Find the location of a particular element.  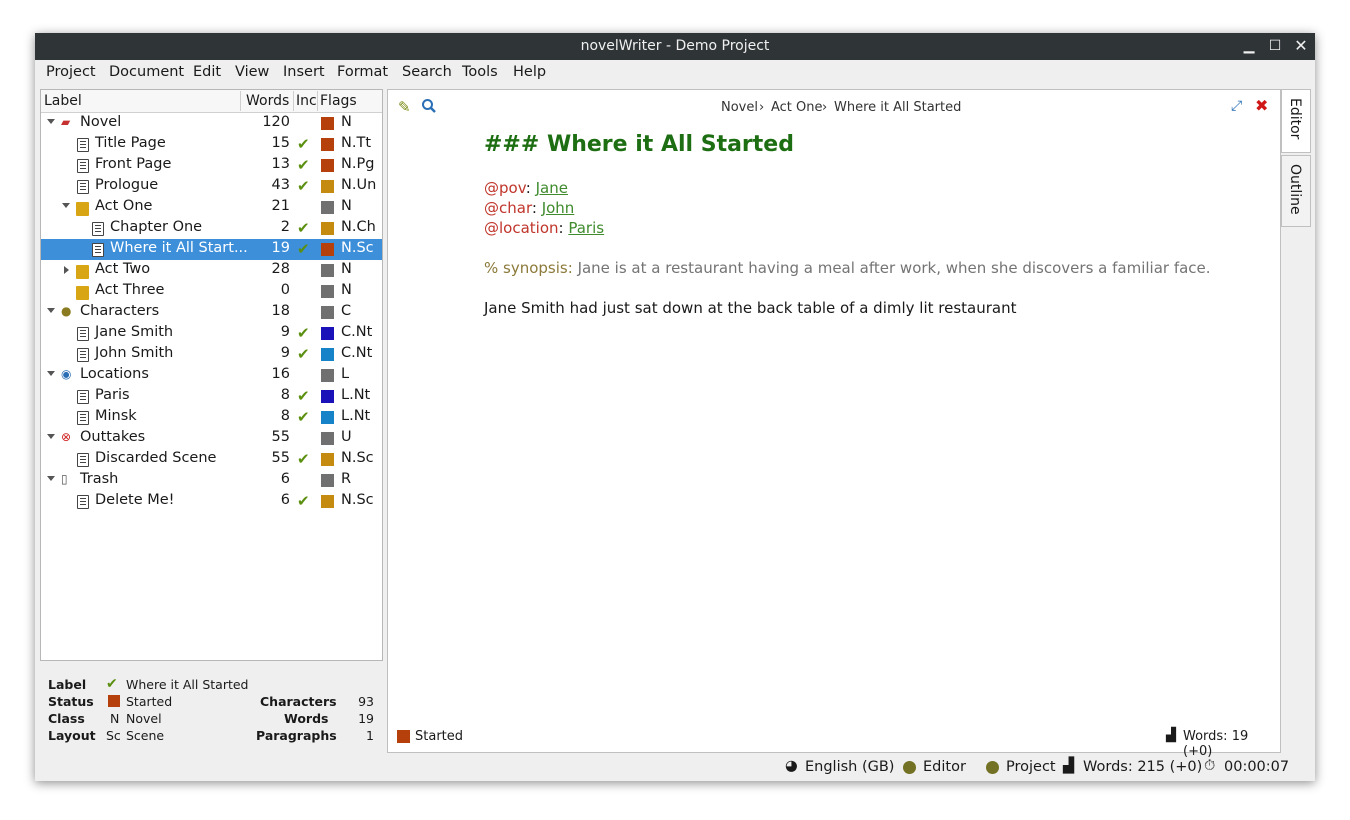

col-flags-header: Flags is located at coordinates (338, 101).